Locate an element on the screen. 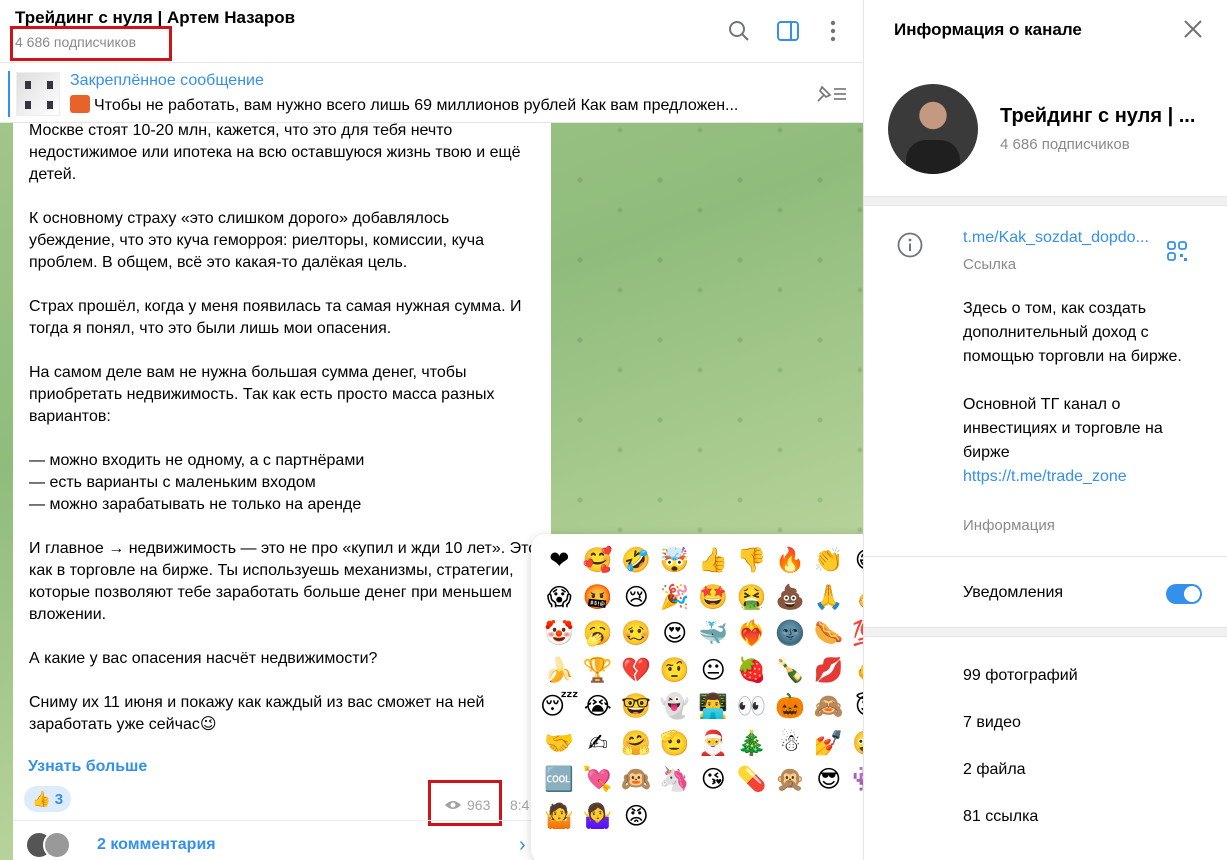 This screenshot has height=860, width=1227. emoji-option: 🍾 is located at coordinates (790, 670).